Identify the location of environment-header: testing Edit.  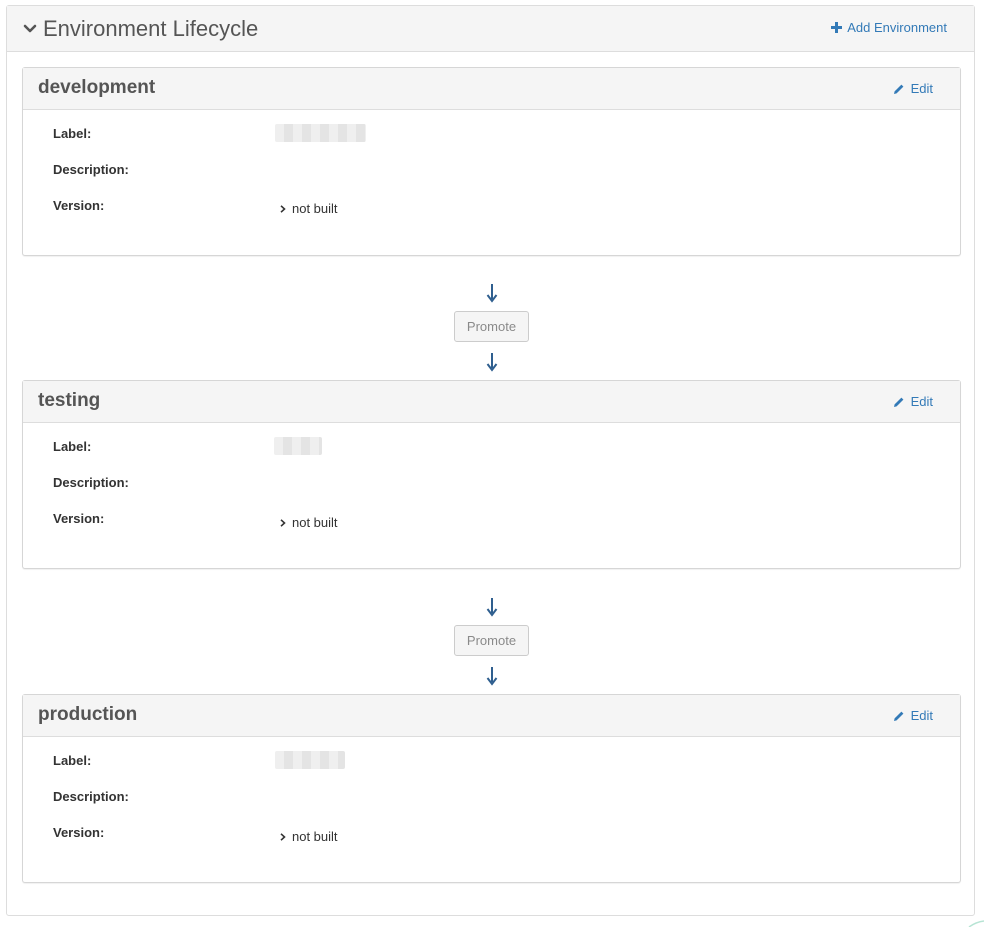
(491, 402).